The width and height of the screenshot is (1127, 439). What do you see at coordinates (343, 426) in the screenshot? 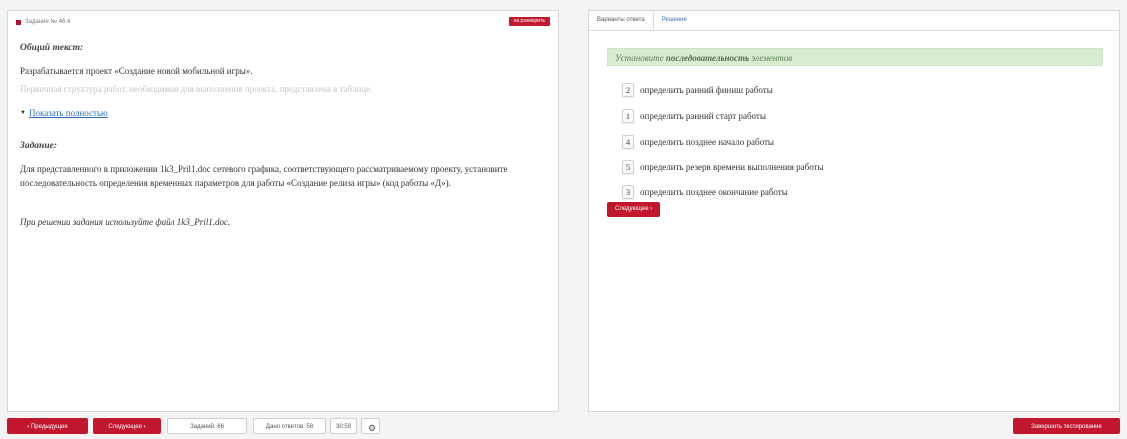
I see `timer: 30:59` at bounding box center [343, 426].